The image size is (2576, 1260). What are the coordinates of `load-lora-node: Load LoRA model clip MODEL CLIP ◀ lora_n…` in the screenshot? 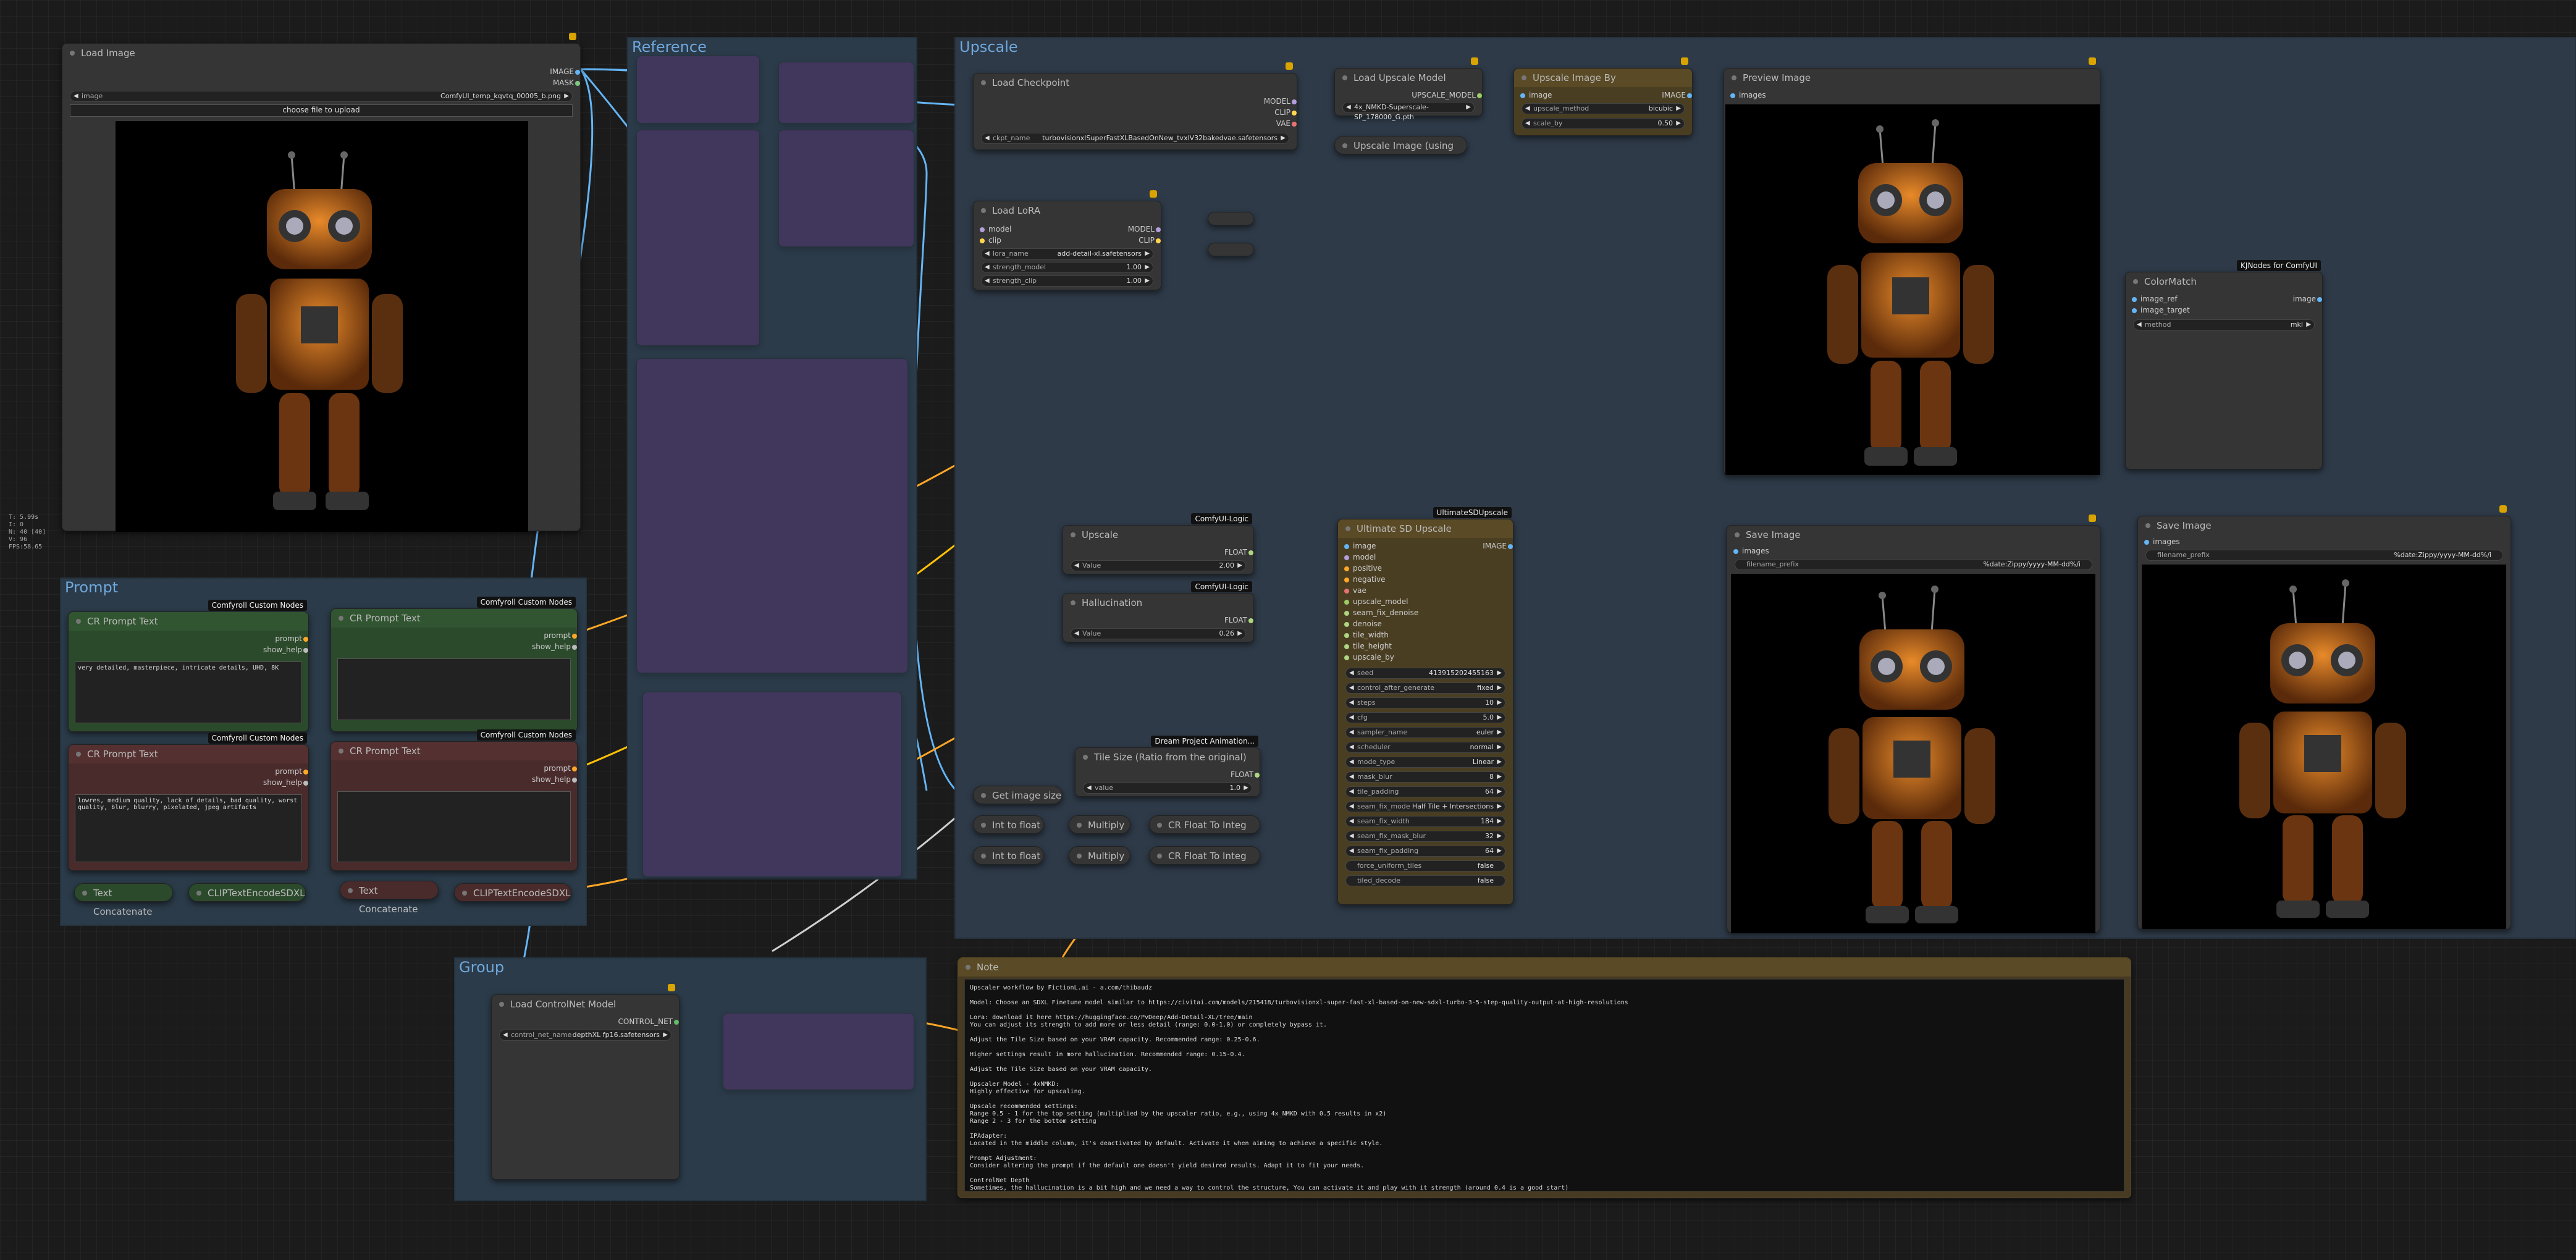 It's located at (1067, 240).